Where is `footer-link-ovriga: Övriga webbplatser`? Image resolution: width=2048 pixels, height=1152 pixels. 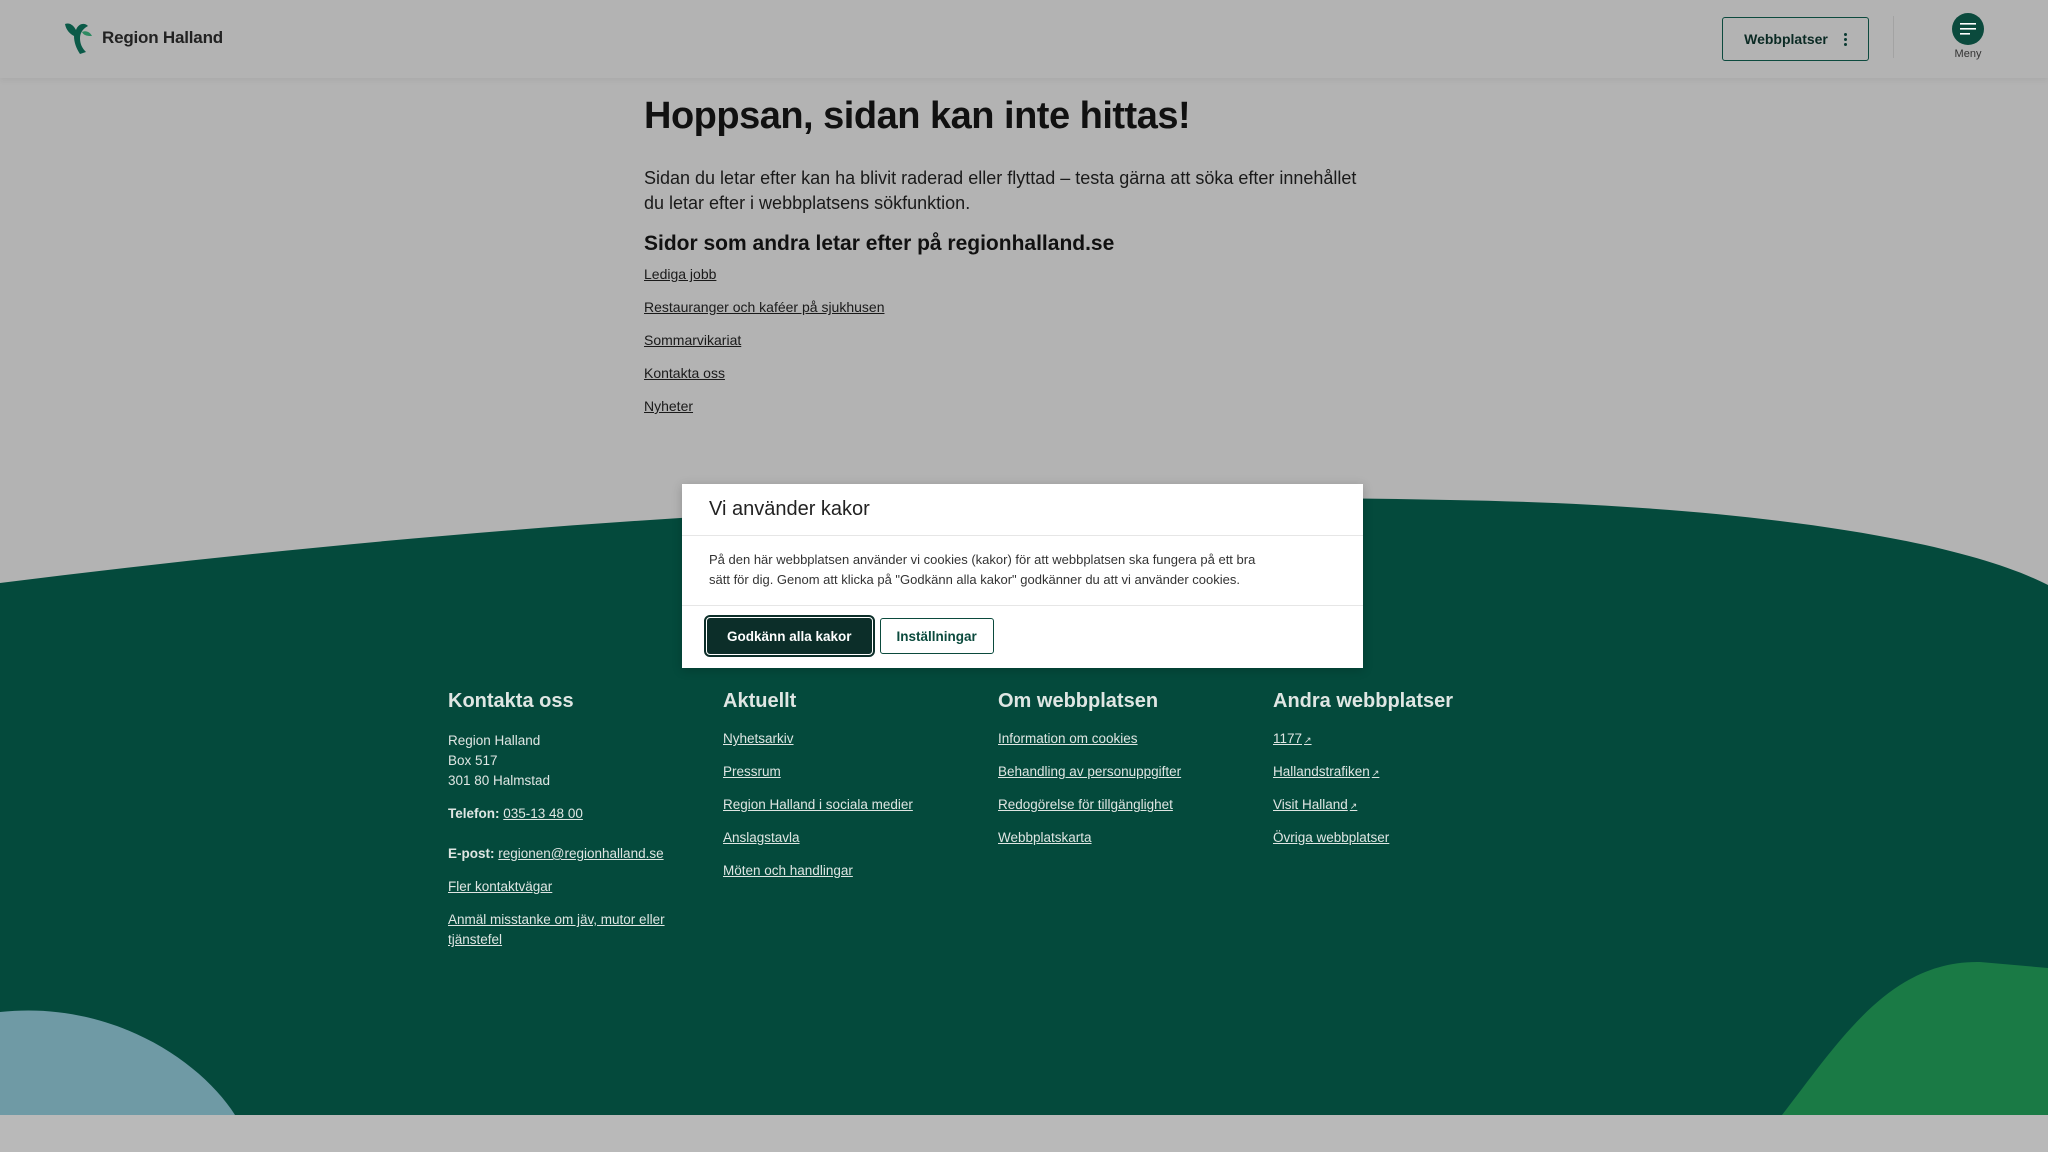 footer-link-ovriga: Övriga webbplatser is located at coordinates (1331, 837).